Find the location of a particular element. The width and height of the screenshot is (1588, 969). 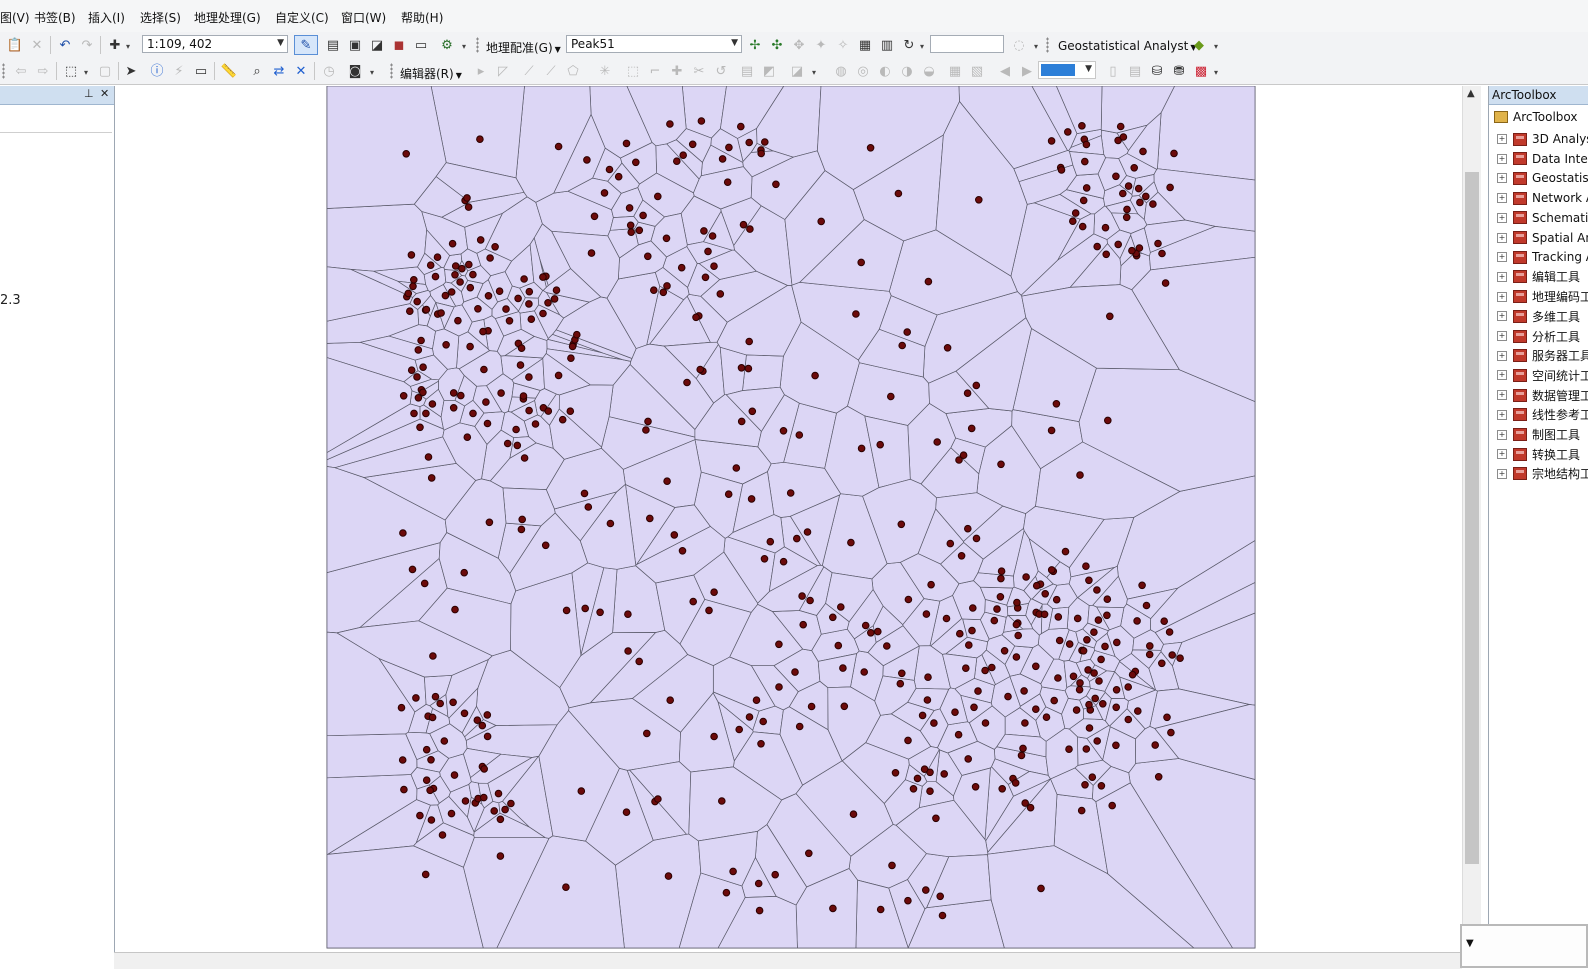

split-icon: ✂ is located at coordinates (699, 71).